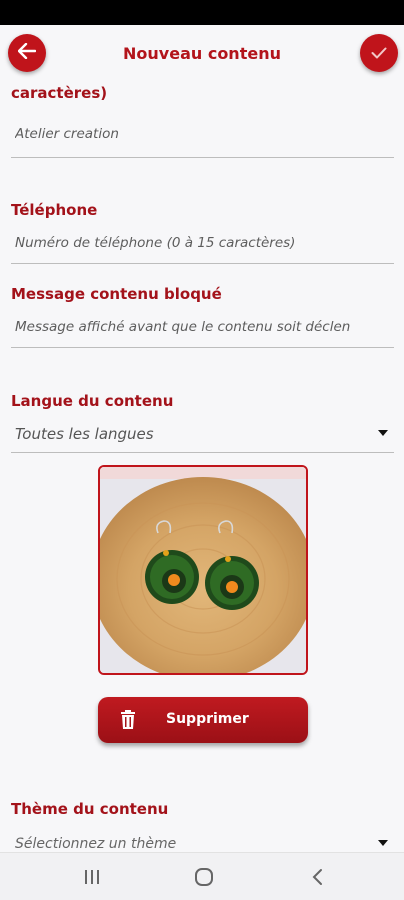 The height and width of the screenshot is (900, 404). What do you see at coordinates (202, 263) in the screenshot?
I see `phone-field-underline` at bounding box center [202, 263].